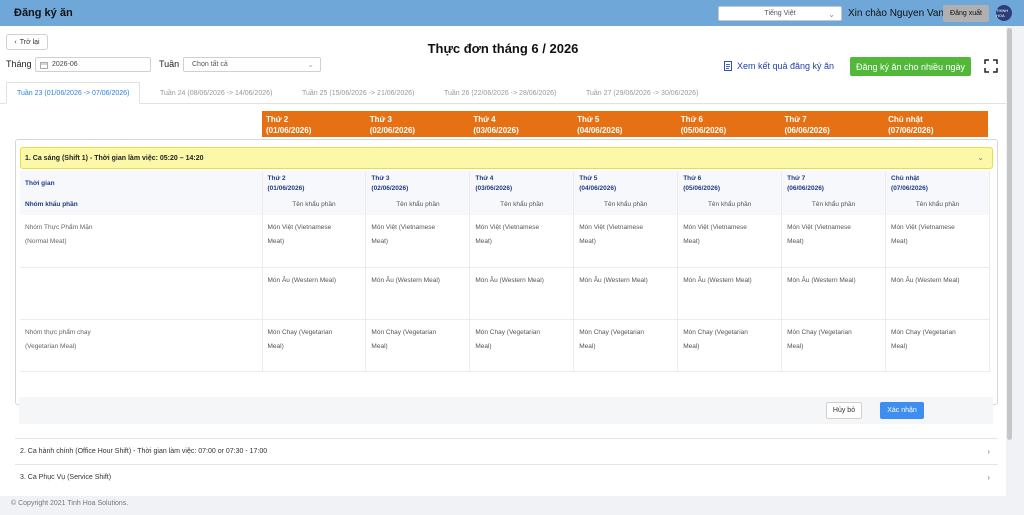 This screenshot has height=515, width=1024. Describe the element at coordinates (65, 64) in the screenshot. I see `month-value: 2026-06` at that location.